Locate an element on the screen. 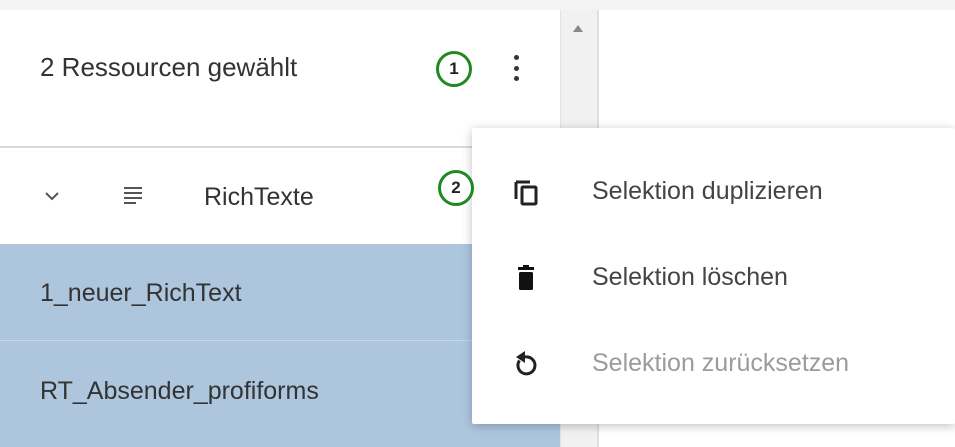 Image resolution: width=955 pixels, height=447 pixels. scroll-up-icon is located at coordinates (578, 28).